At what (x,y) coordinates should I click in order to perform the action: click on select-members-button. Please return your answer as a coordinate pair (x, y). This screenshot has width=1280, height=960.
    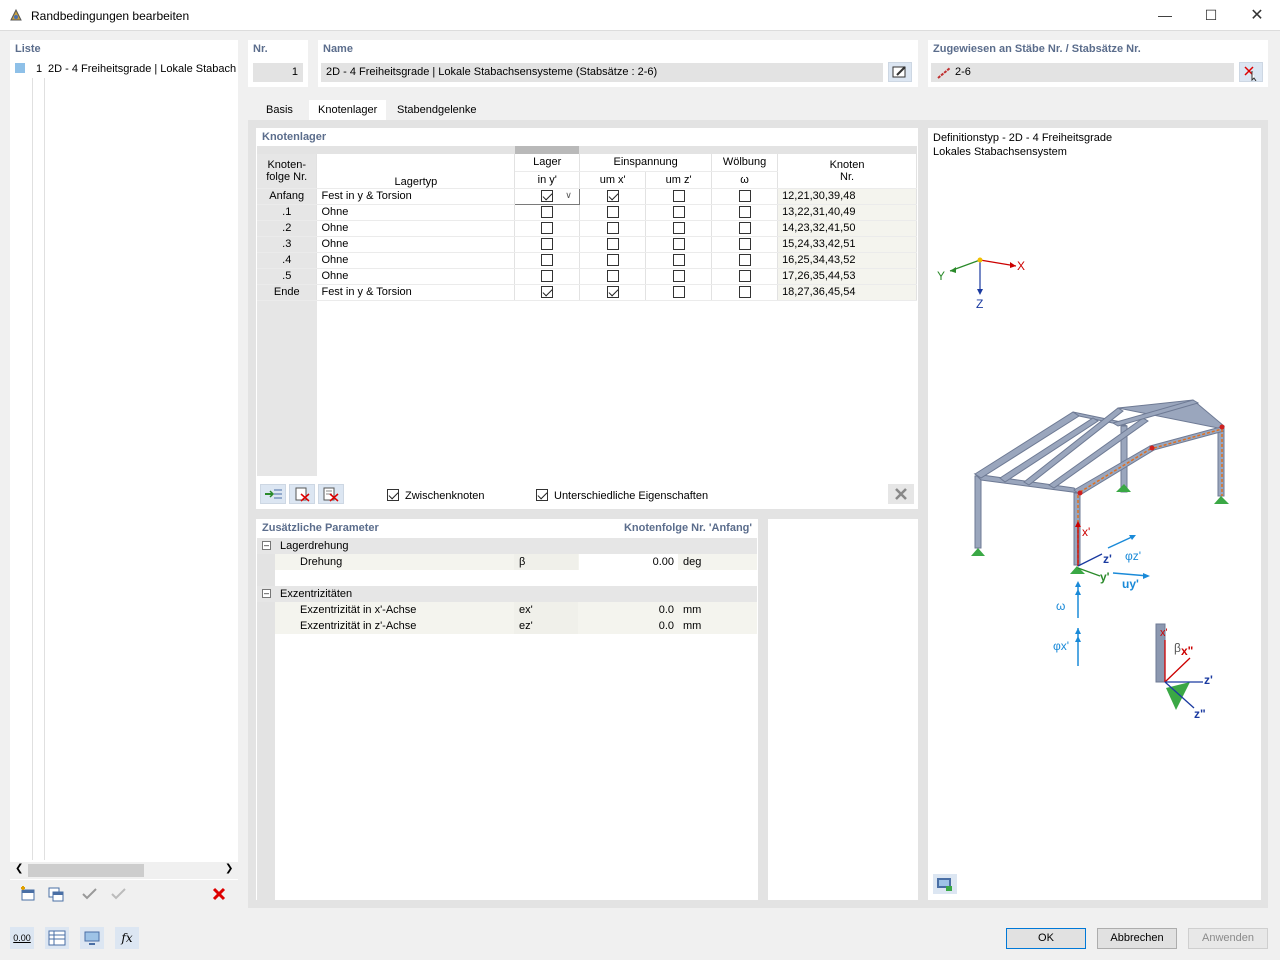
    Looking at the image, I should click on (1251, 72).